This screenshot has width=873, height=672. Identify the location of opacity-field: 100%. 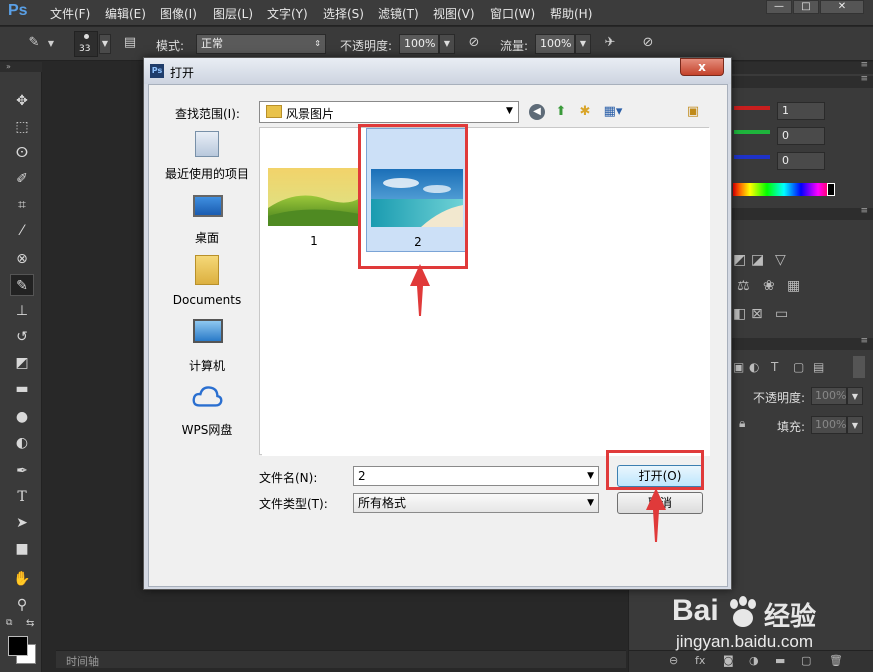
(419, 44).